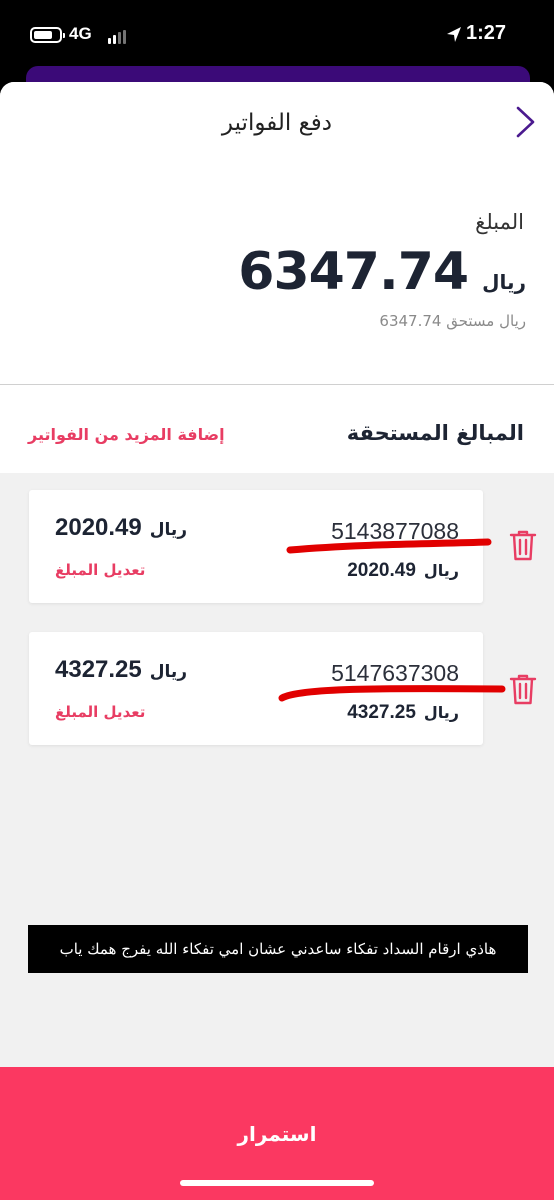 The width and height of the screenshot is (554, 1200). I want to click on bill-amount: 4327.25 ريال, so click(121, 670).